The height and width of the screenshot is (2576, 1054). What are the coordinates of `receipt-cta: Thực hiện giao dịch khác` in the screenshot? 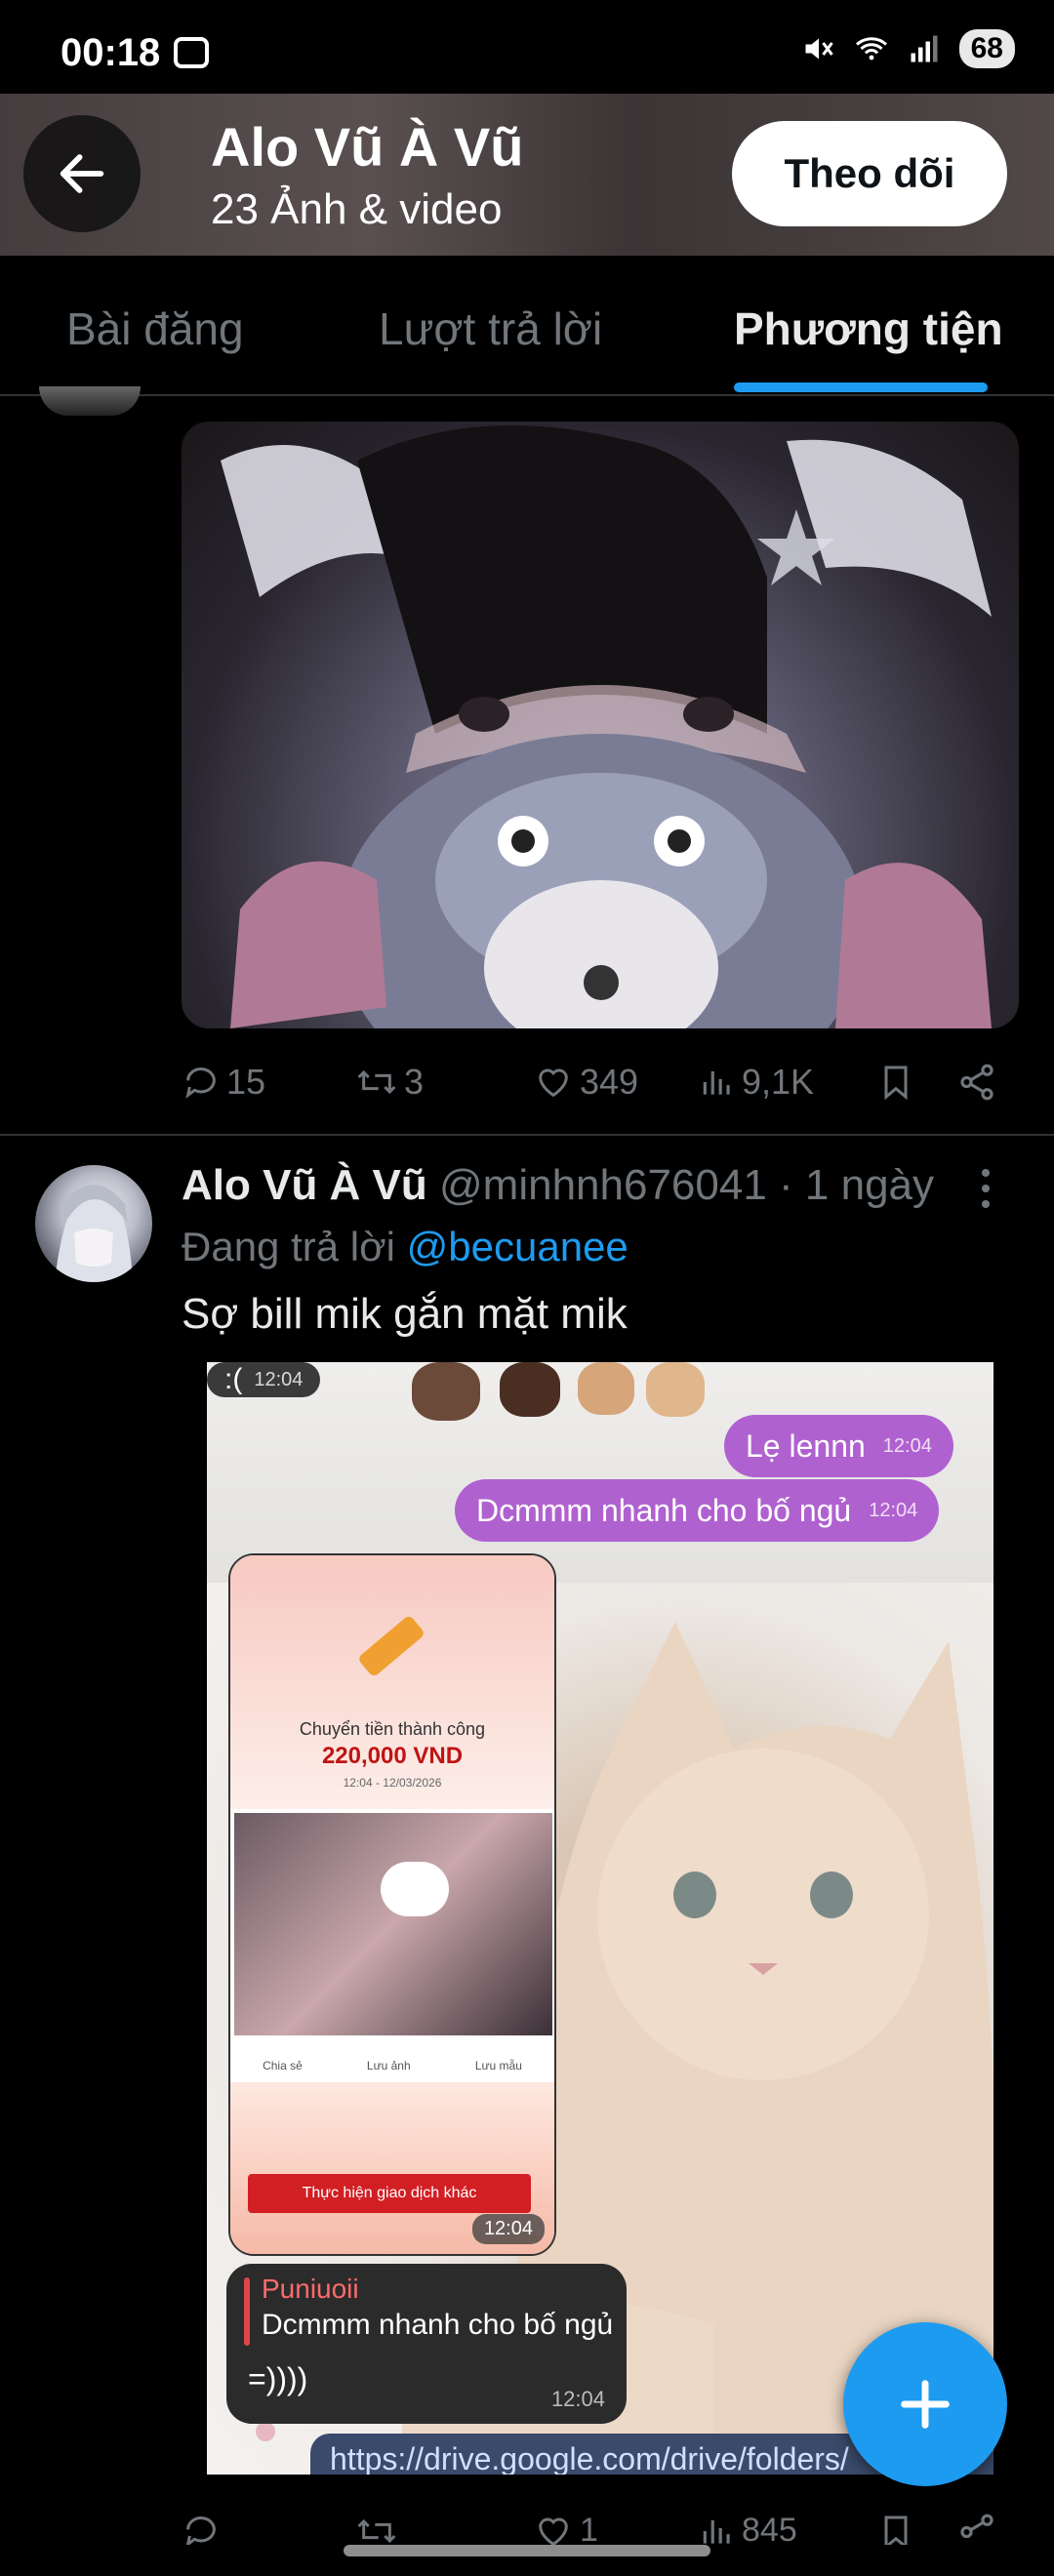 It's located at (390, 2193).